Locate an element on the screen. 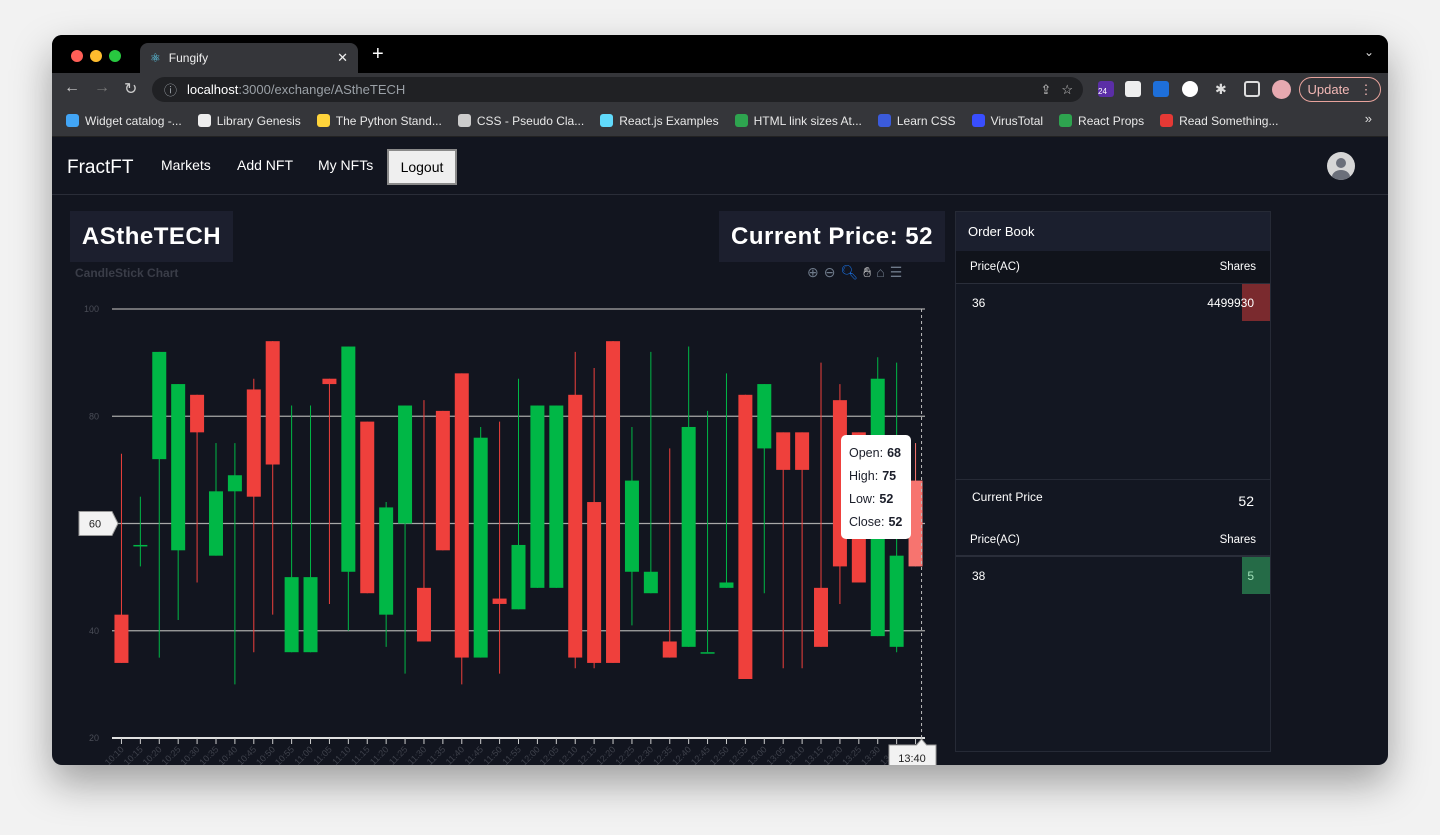  user-avatar is located at coordinates (1341, 166).